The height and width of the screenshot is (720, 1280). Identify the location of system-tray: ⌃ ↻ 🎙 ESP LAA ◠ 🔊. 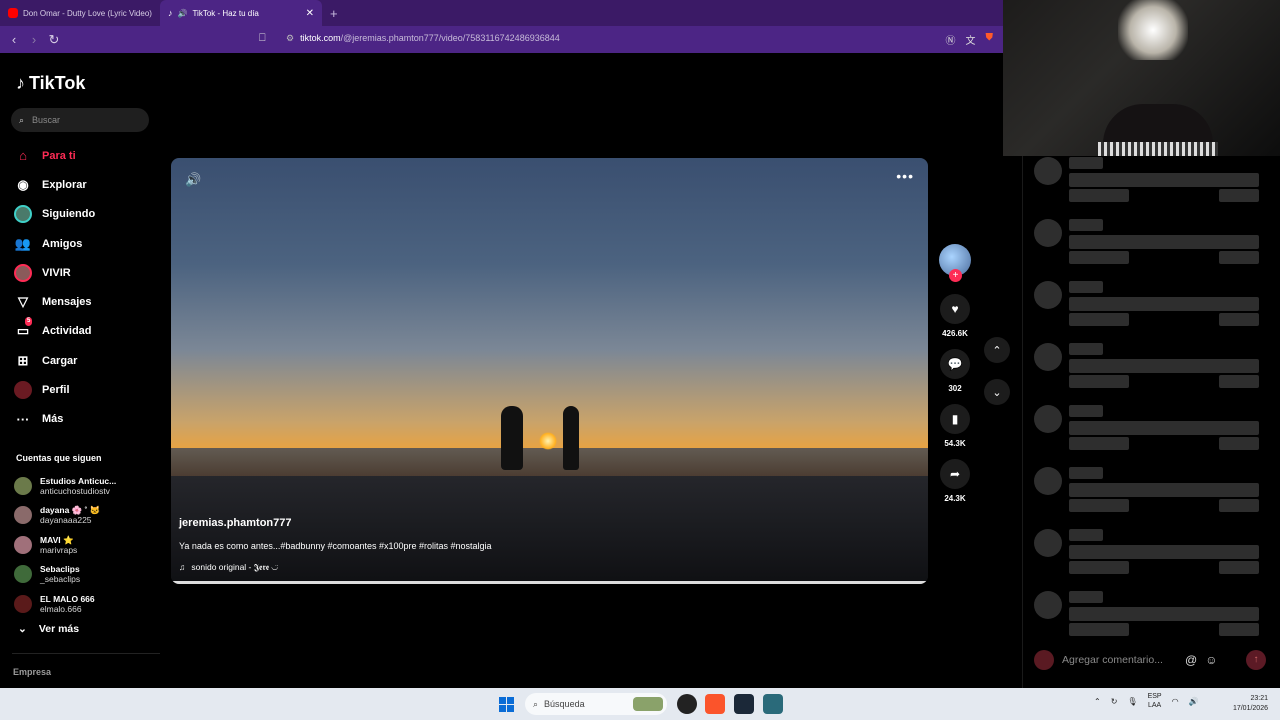
(1146, 701).